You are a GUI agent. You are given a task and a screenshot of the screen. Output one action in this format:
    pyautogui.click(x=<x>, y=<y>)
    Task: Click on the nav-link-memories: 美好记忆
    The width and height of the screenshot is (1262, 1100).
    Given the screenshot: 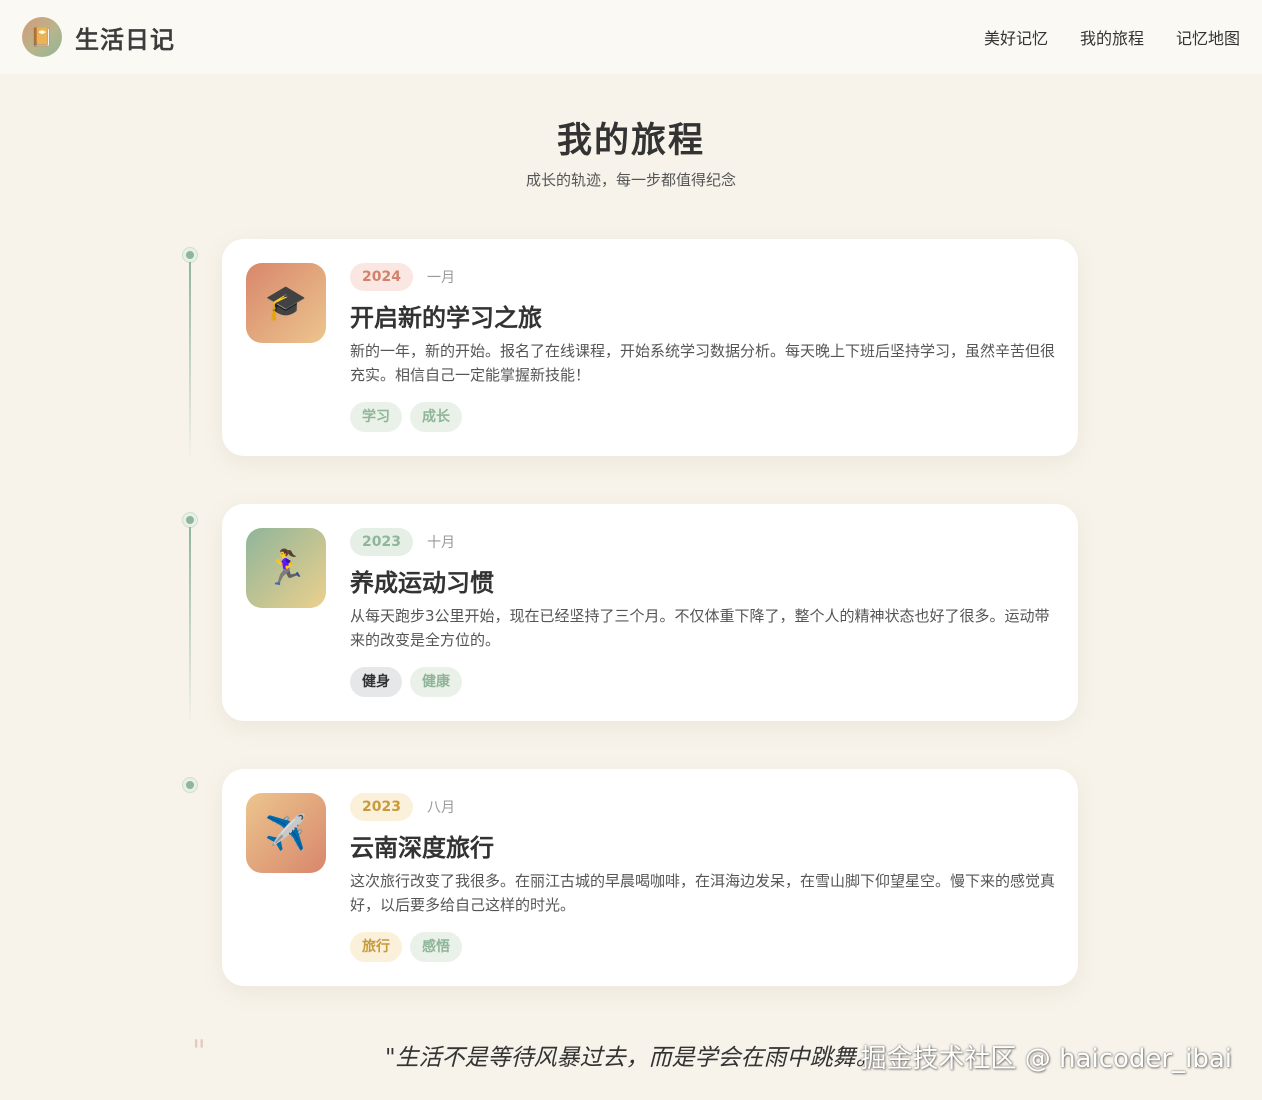 What is the action you would take?
    pyautogui.click(x=1016, y=37)
    